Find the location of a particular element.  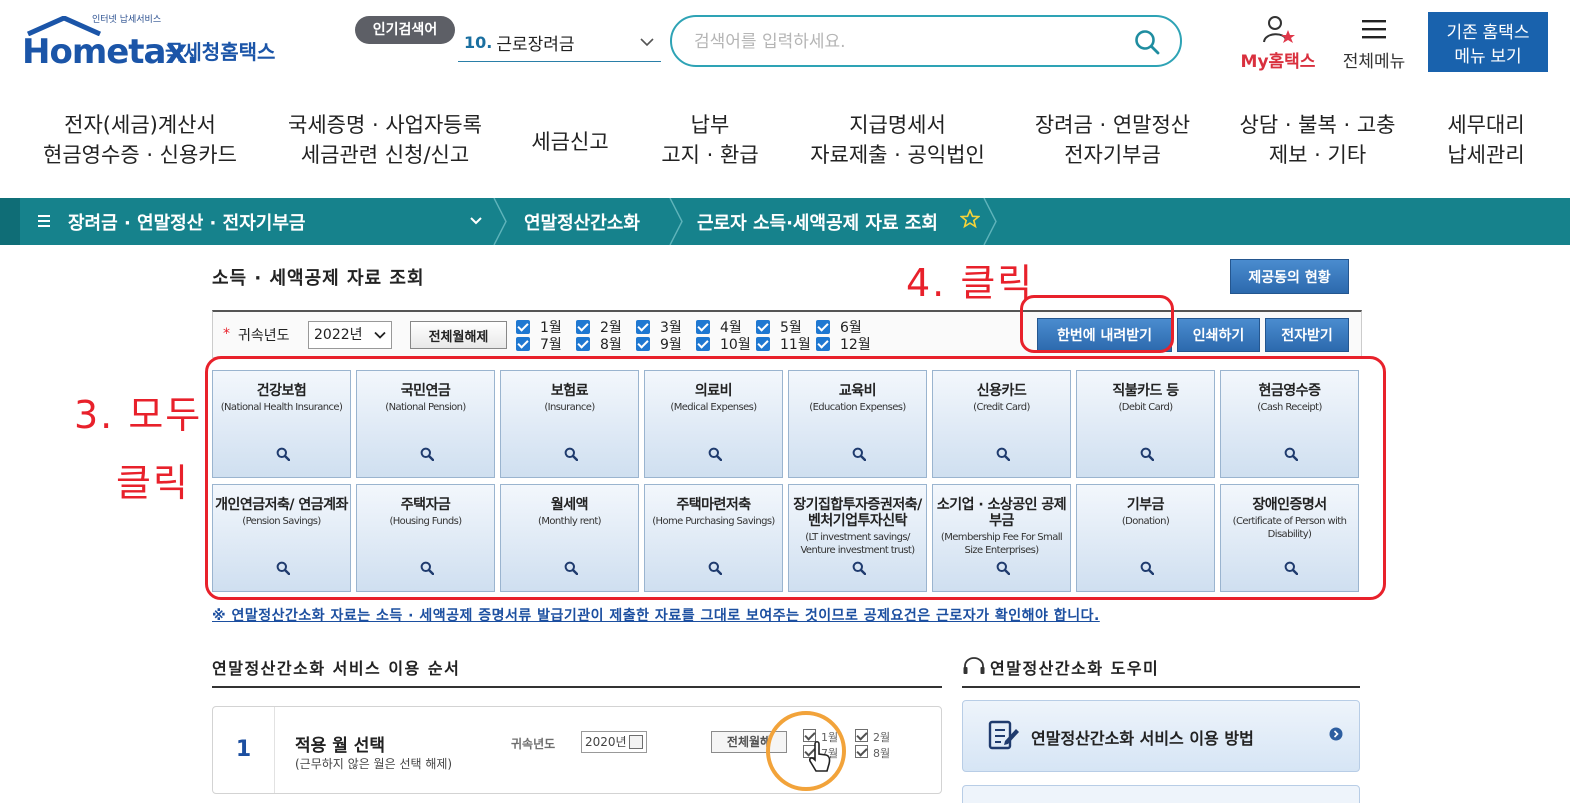

deduction-tile: 월세액 (Monthly rent) is located at coordinates (569, 538).